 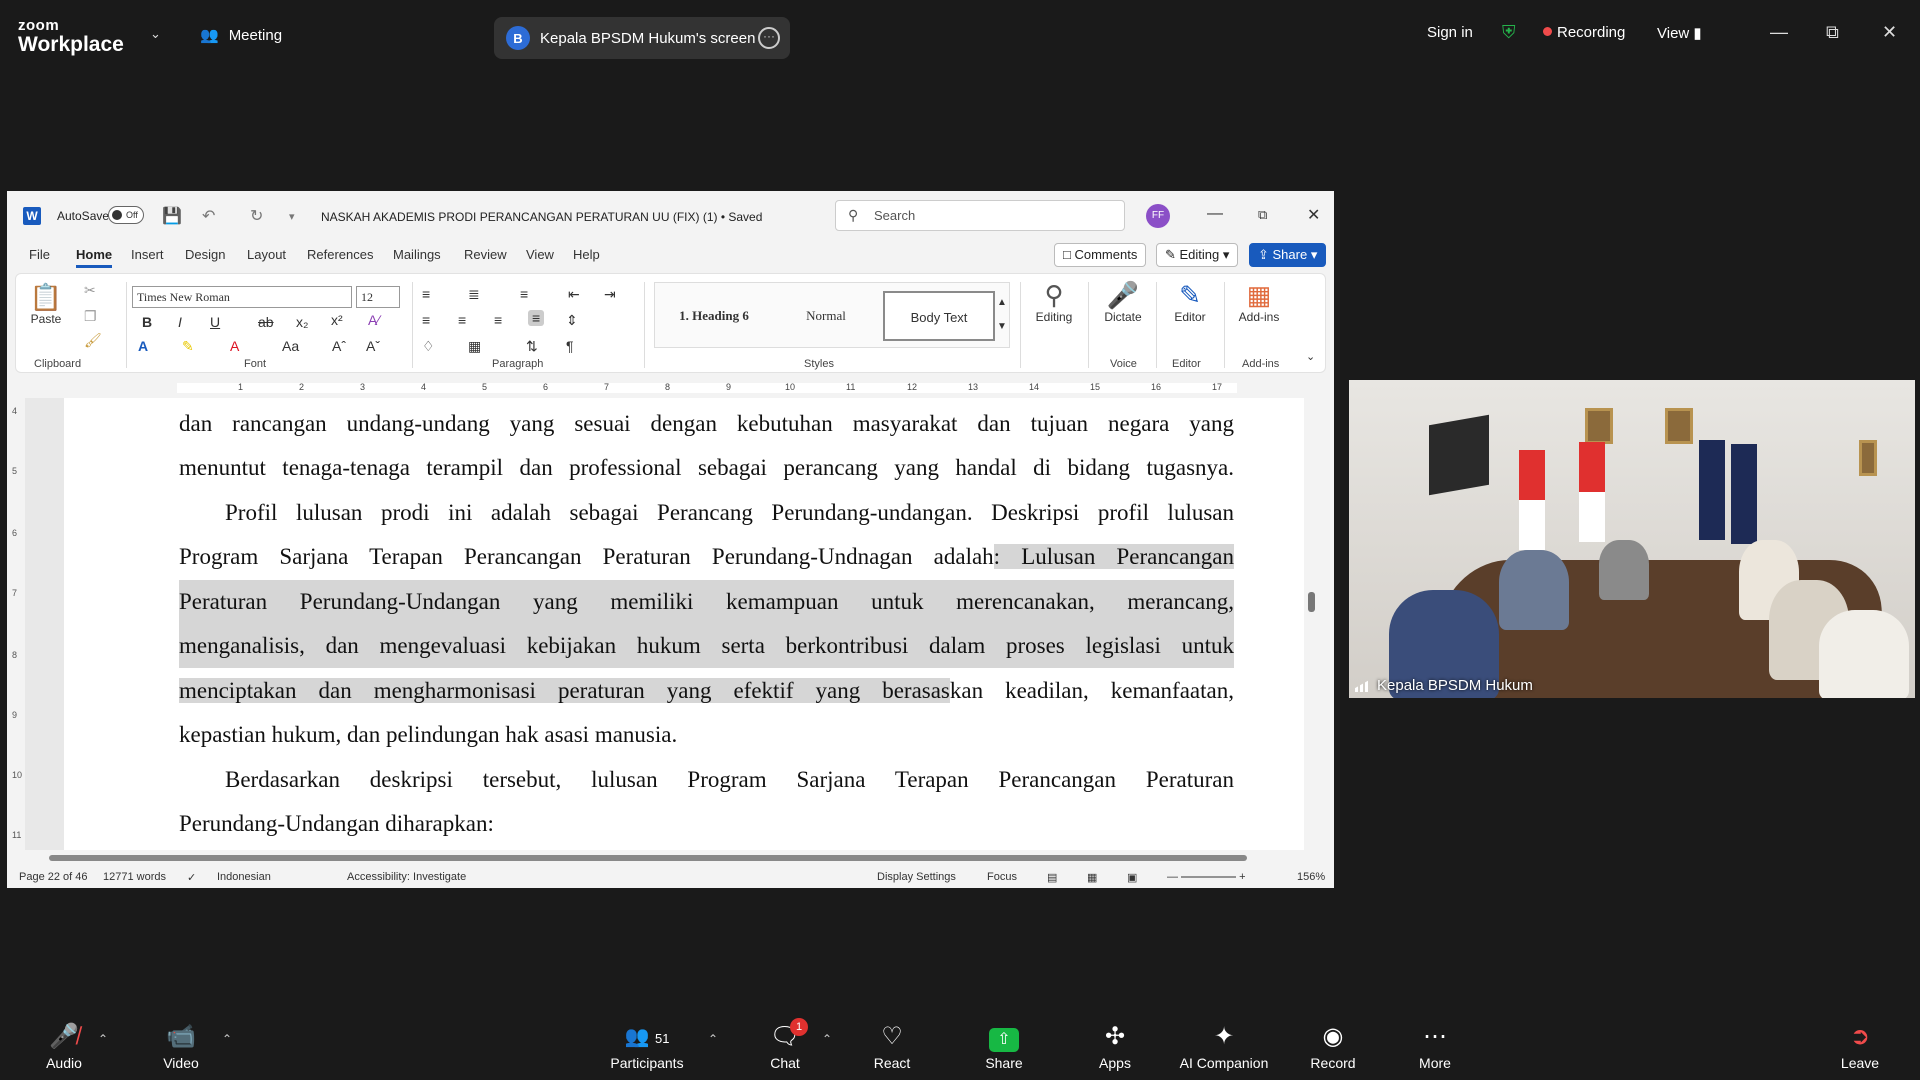 What do you see at coordinates (1584, 32) in the screenshot?
I see `recording-indicator: Recording` at bounding box center [1584, 32].